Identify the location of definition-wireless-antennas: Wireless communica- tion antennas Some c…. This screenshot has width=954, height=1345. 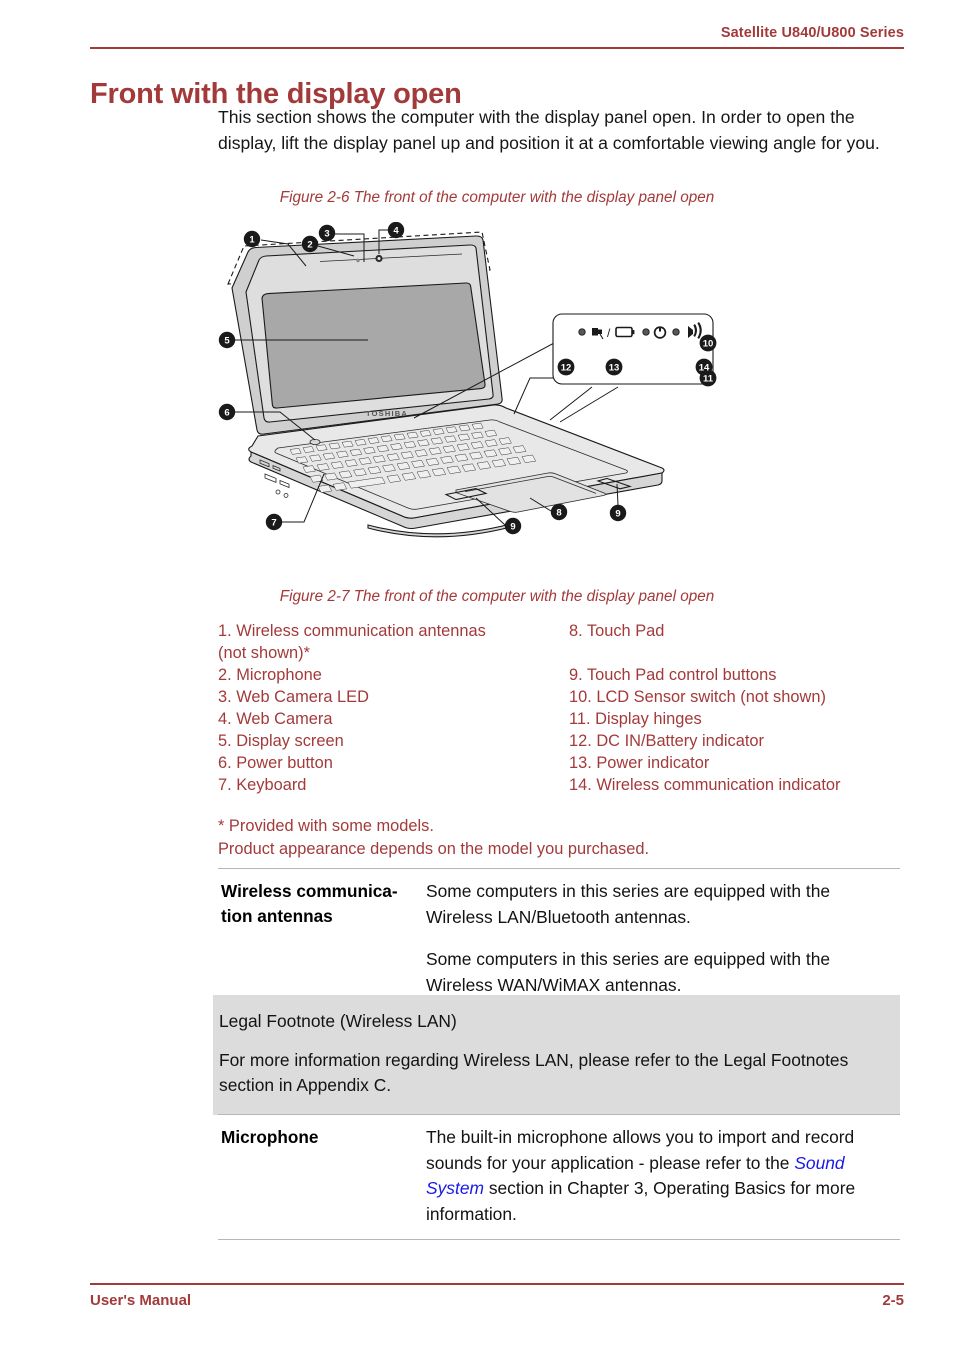
(559, 939).